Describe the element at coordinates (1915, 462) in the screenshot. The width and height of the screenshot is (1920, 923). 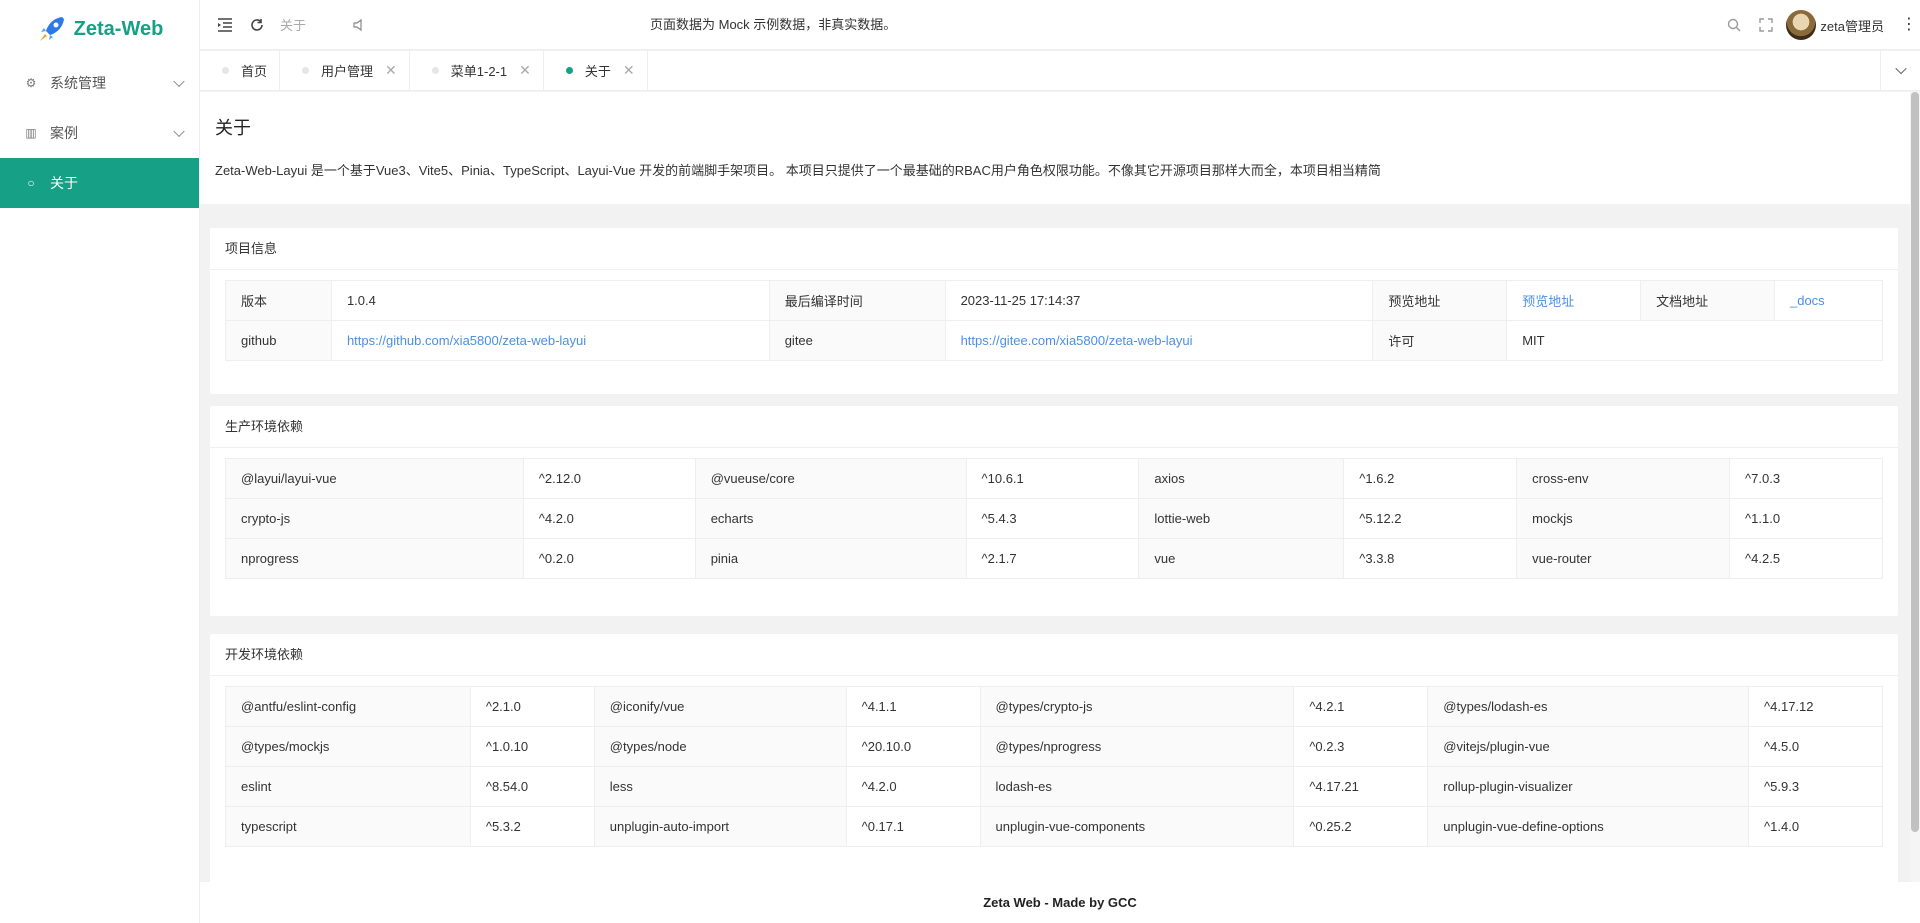
I see `scrollbar-thumb` at that location.